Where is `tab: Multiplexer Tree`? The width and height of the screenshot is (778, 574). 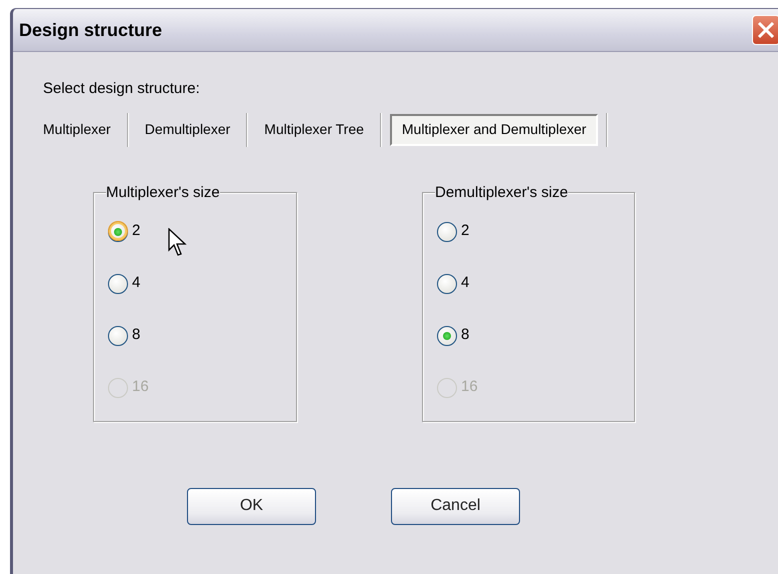 tab: Multiplexer Tree is located at coordinates (314, 130).